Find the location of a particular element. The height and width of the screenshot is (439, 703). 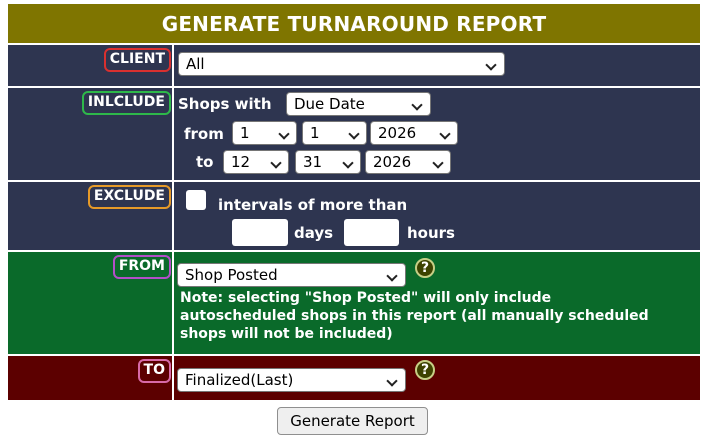

to-select: Finalized(Last) is located at coordinates (291, 380).